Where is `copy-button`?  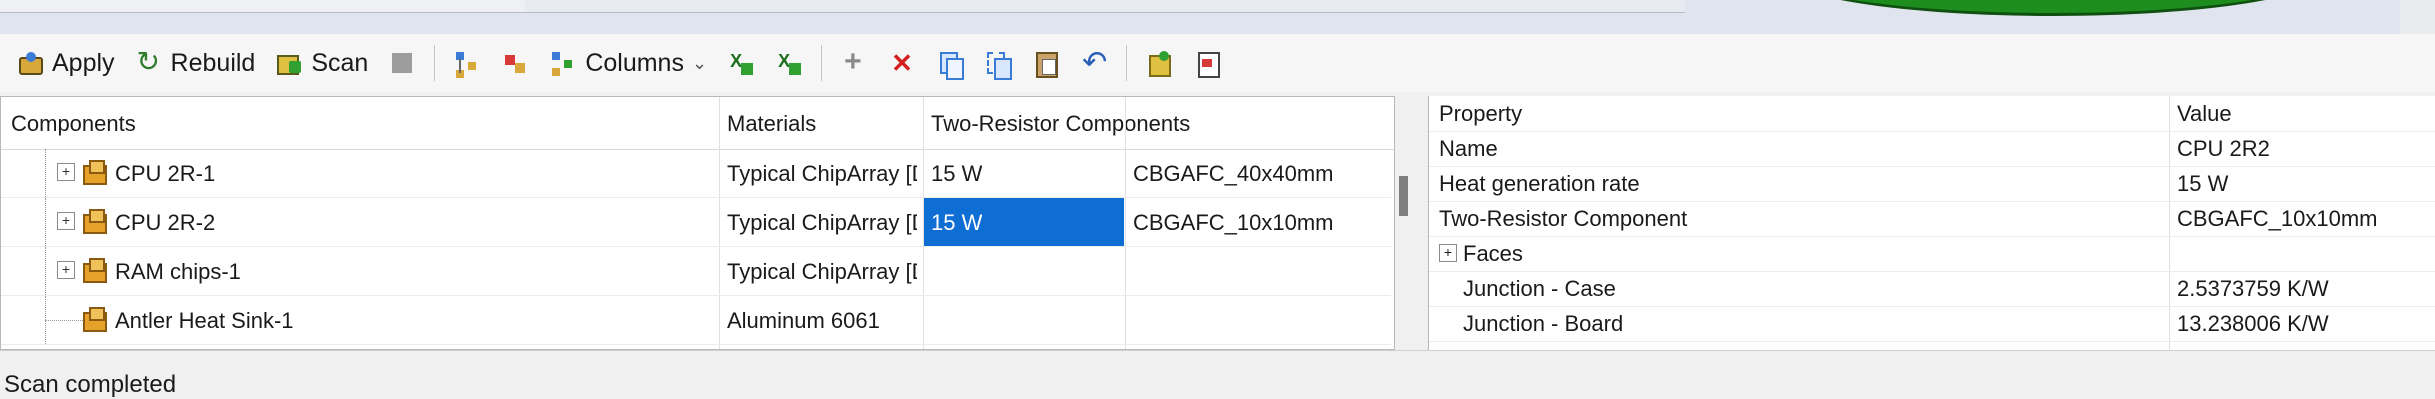
copy-button is located at coordinates (950, 63).